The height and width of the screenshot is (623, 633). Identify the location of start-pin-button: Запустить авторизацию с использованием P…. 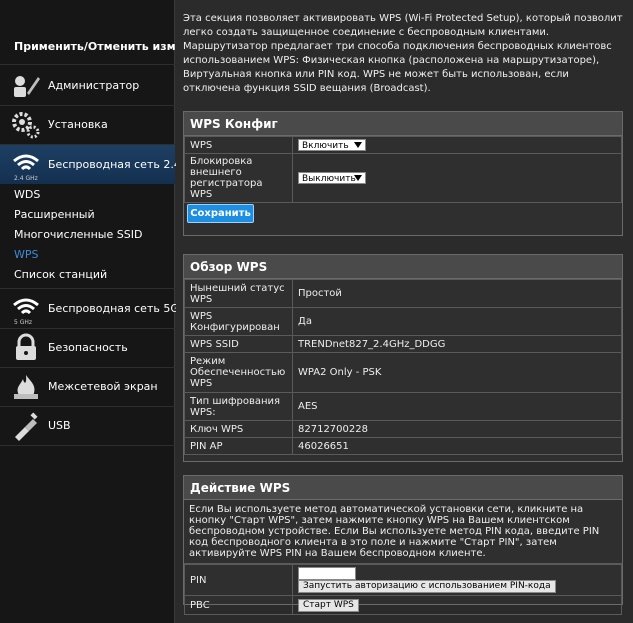
(427, 586).